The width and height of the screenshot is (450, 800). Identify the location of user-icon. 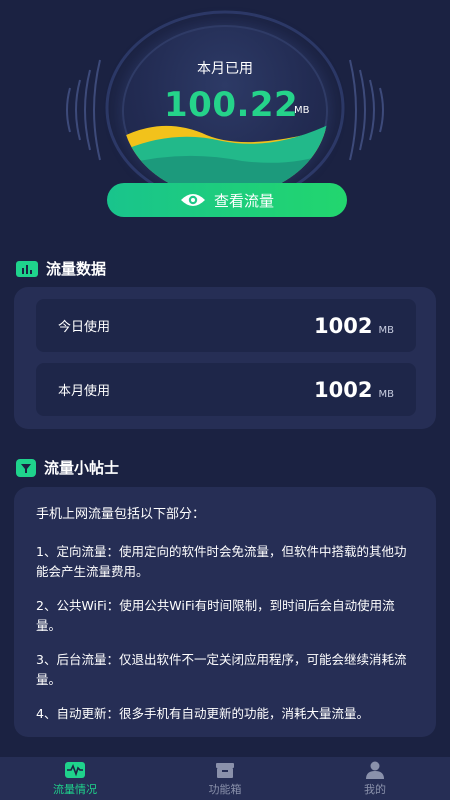
(375, 770).